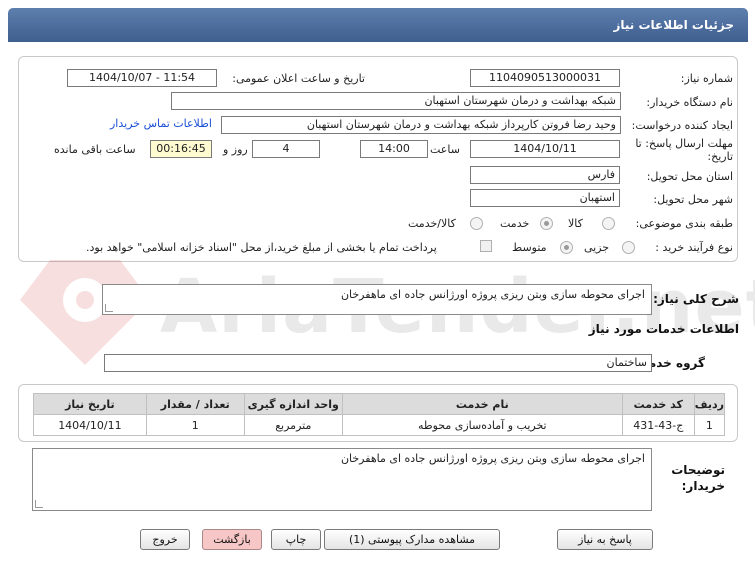 This screenshot has width=755, height=566. What do you see at coordinates (482, 404) in the screenshot?
I see `column-header-service-name: نام خدمت` at bounding box center [482, 404].